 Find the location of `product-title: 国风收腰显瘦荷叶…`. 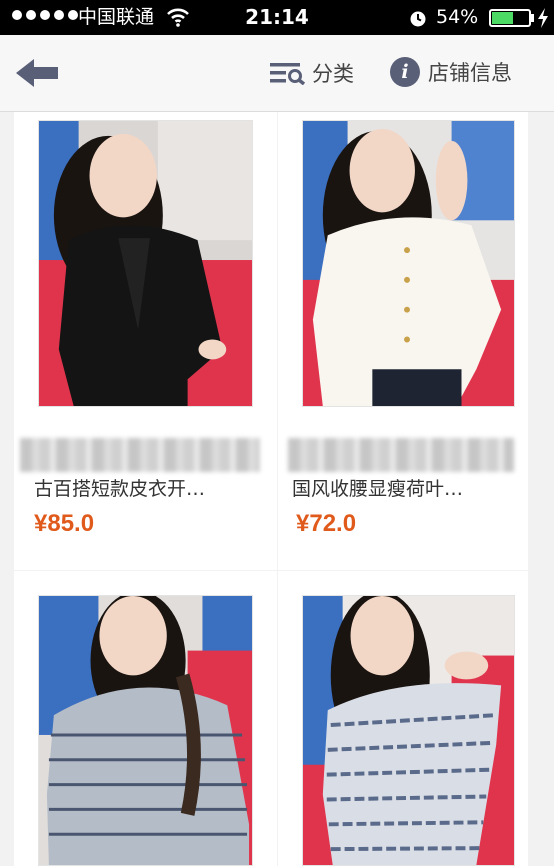

product-title: 国风收腰显瘦荷叶… is located at coordinates (378, 489).